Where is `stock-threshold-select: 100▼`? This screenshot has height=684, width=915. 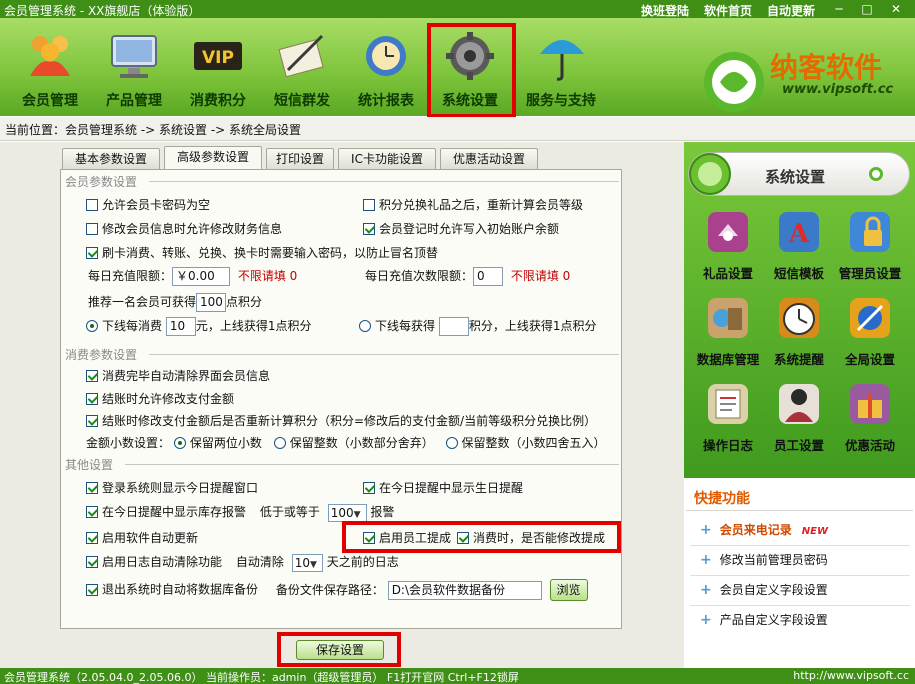
stock-threshold-select: 100▼ is located at coordinates (347, 512).